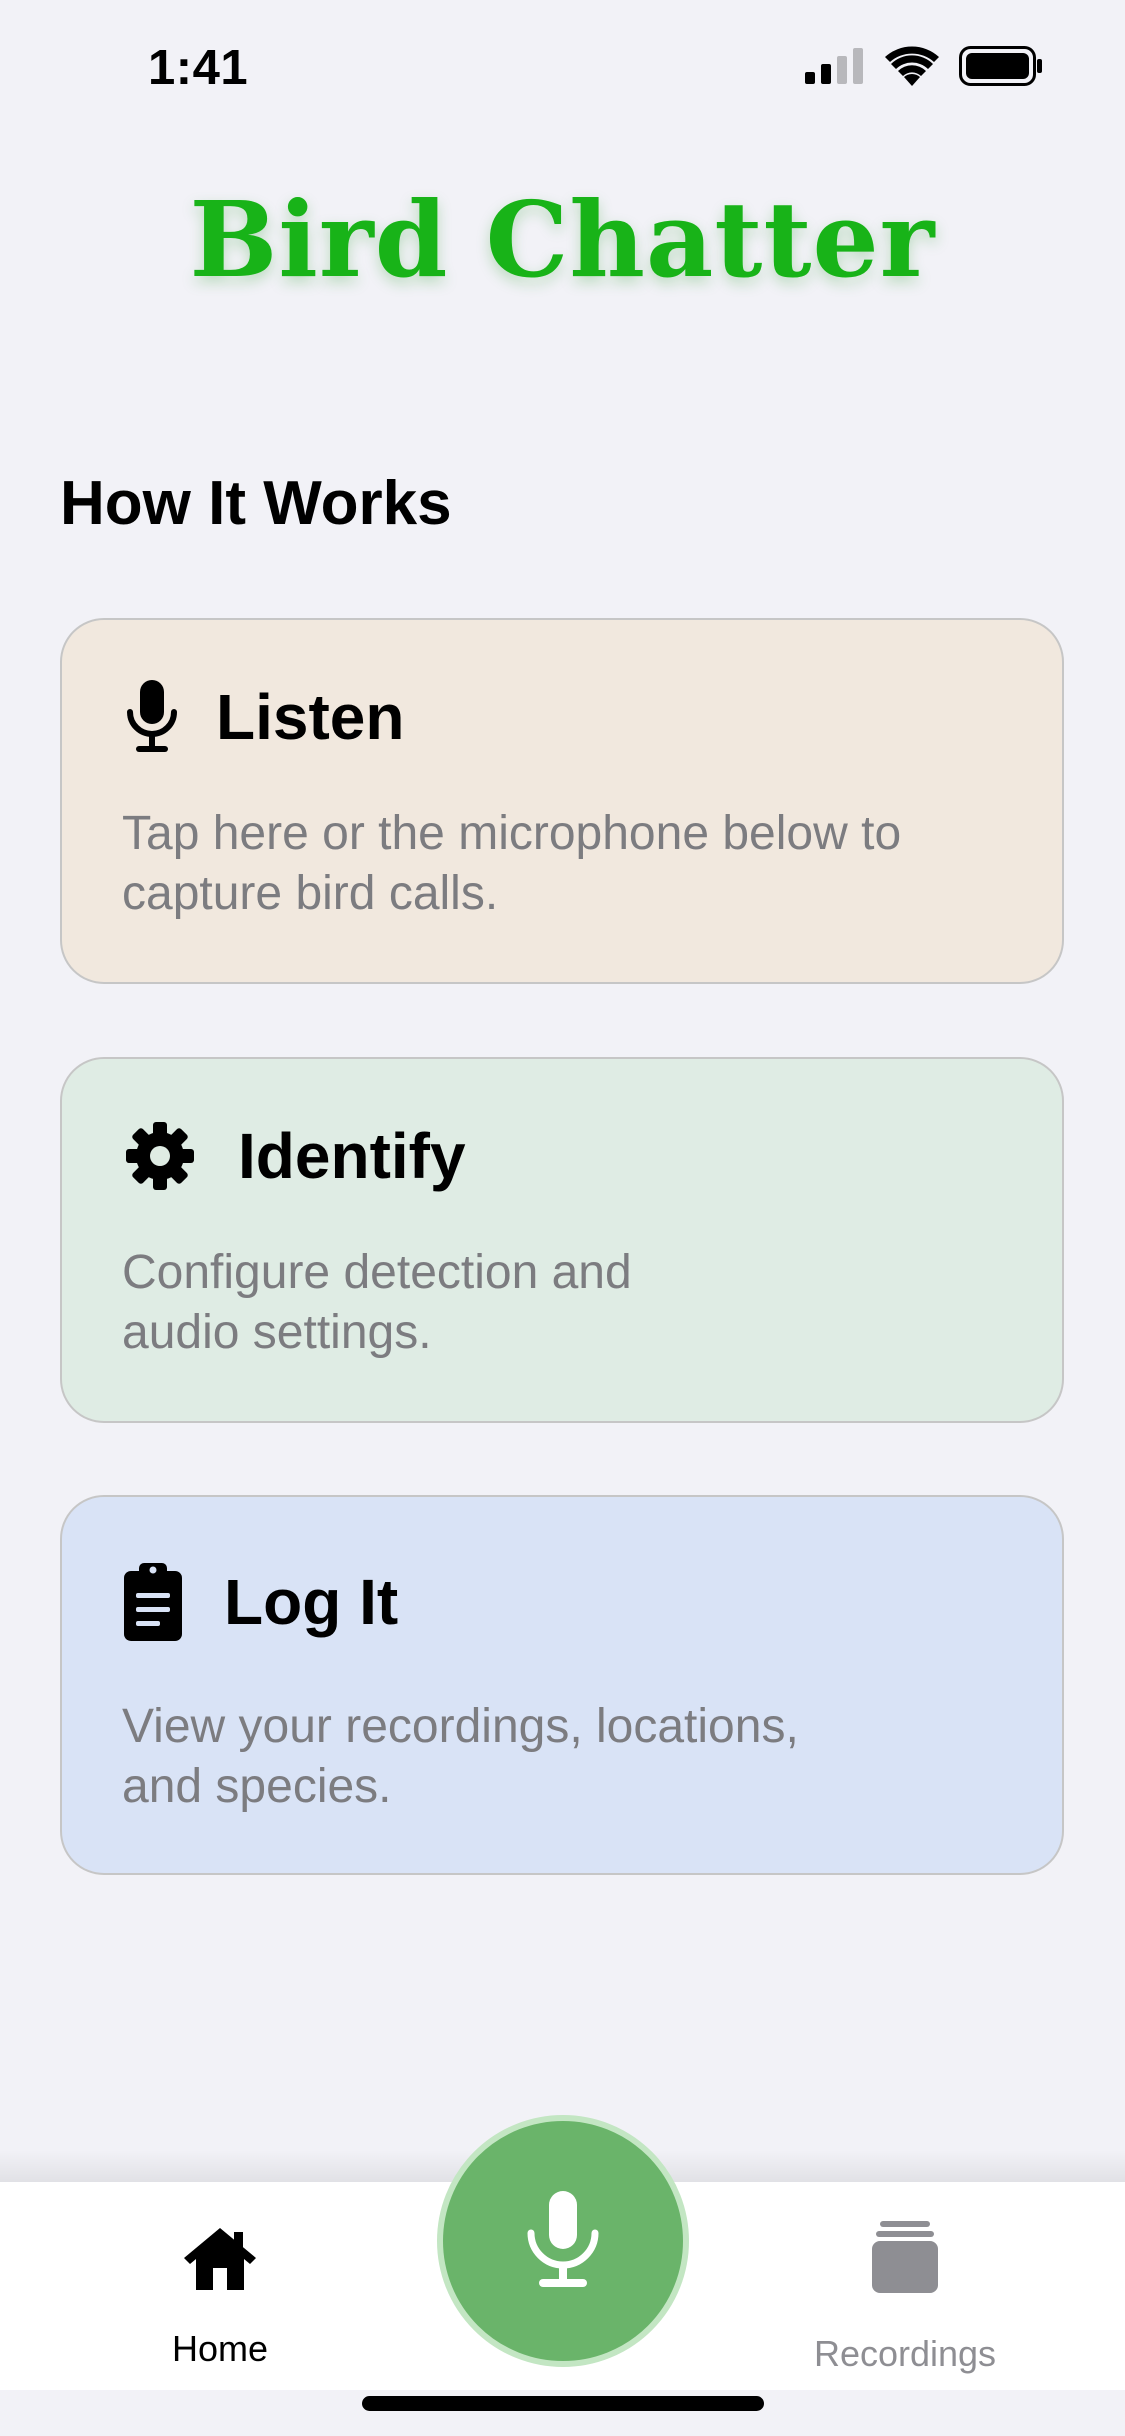 The width and height of the screenshot is (1125, 2436). I want to click on identify-card-header: Identify, so click(295, 1156).